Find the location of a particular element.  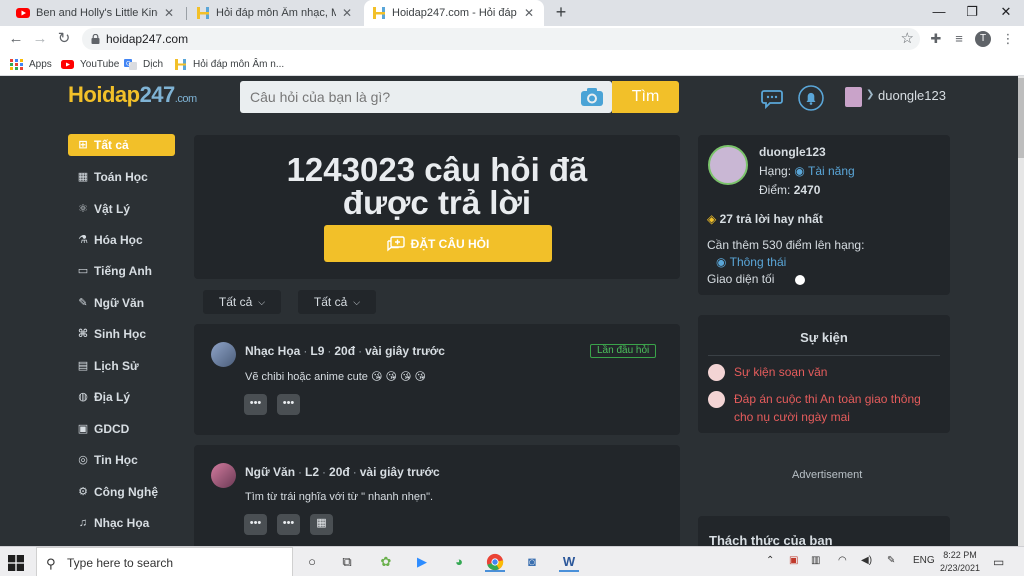

sidebar-item-music-art: ♫ Nhạc Họa is located at coordinates (121, 523).